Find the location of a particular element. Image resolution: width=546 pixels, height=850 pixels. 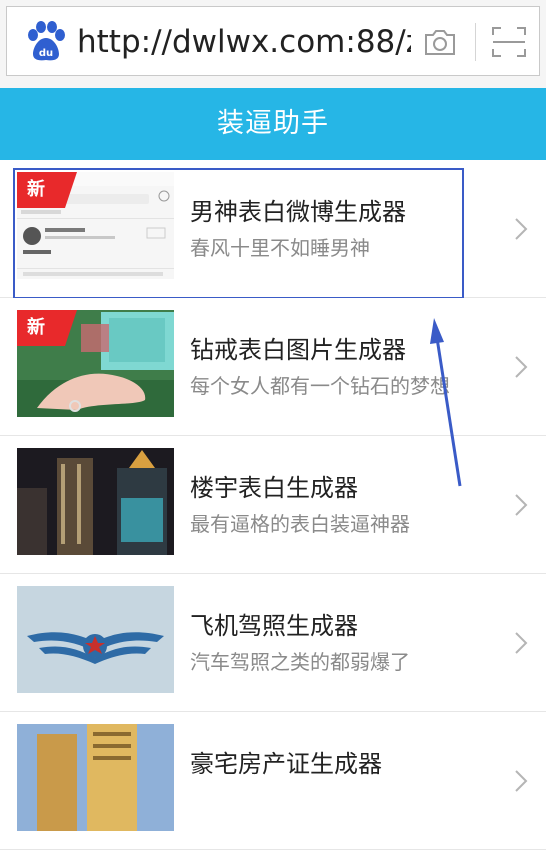

item-title: 楼宇表白生成器 is located at coordinates (274, 488).